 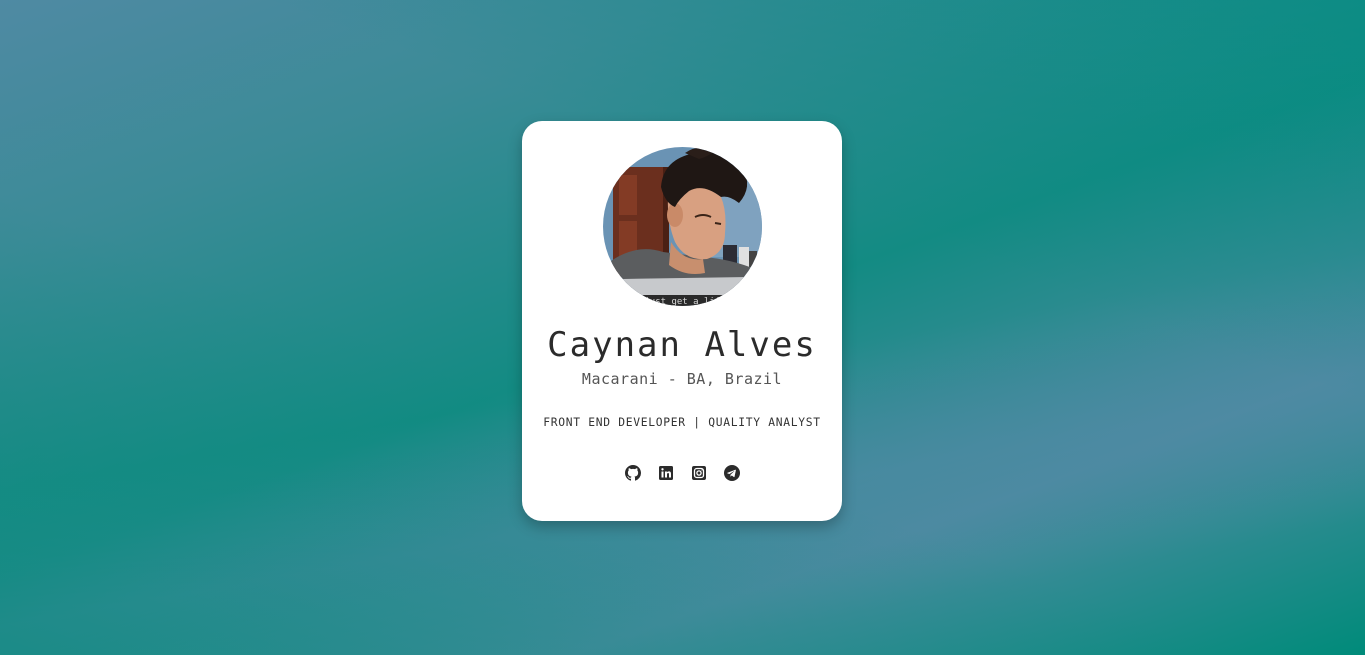 What do you see at coordinates (682, 345) in the screenshot?
I see `profile-name: Caynan Alves` at bounding box center [682, 345].